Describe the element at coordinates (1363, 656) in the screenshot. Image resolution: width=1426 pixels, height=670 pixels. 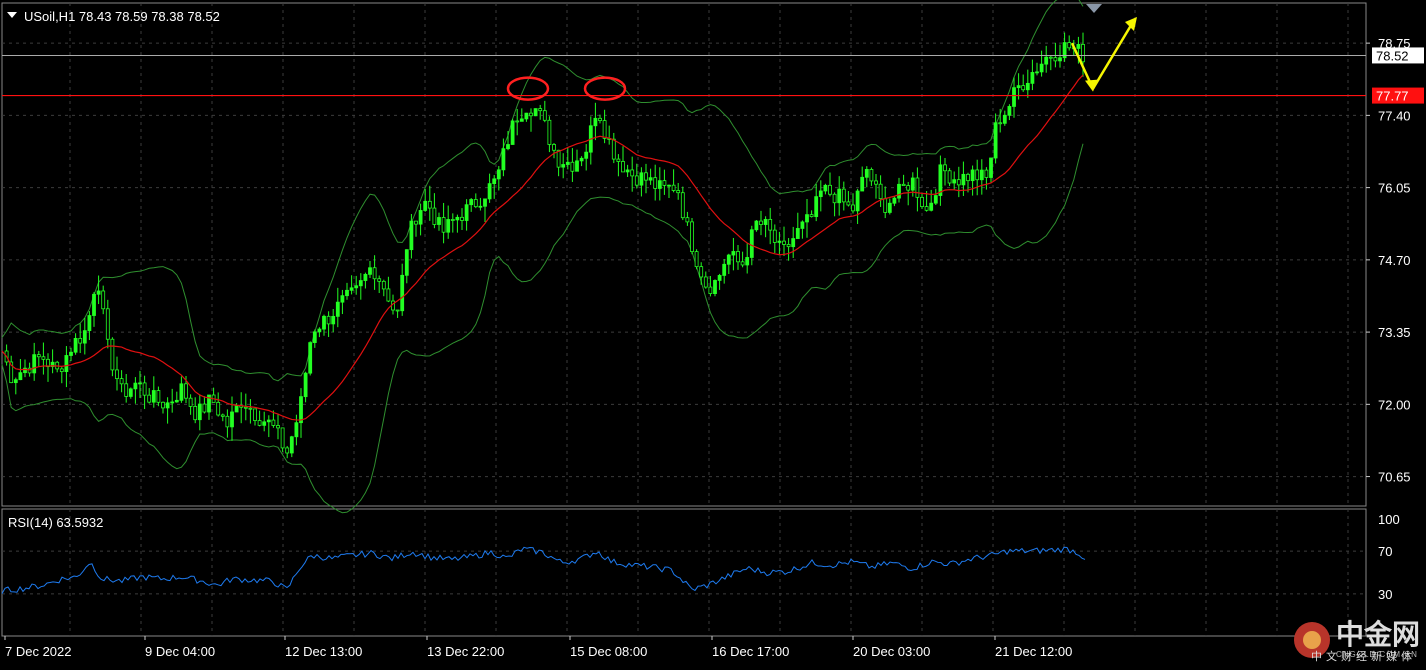
I see `watermark-slogan: 中文财经新媒体` at that location.